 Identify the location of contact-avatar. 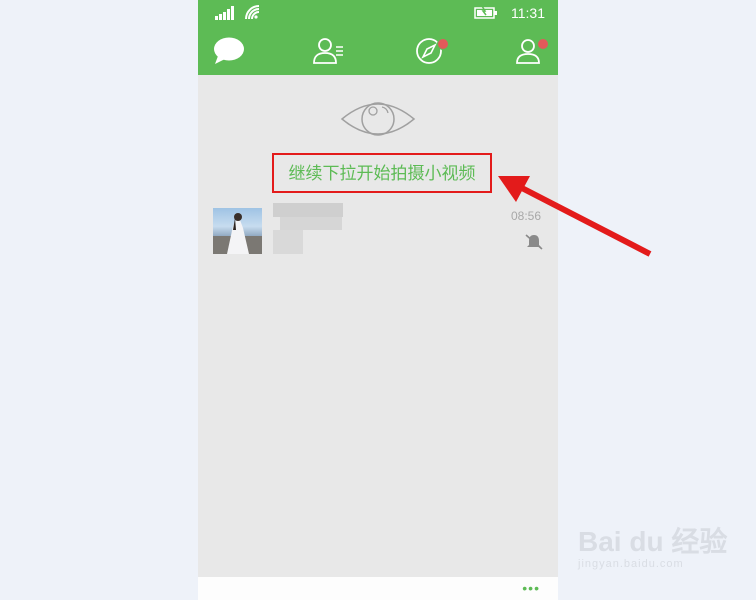
(237, 231).